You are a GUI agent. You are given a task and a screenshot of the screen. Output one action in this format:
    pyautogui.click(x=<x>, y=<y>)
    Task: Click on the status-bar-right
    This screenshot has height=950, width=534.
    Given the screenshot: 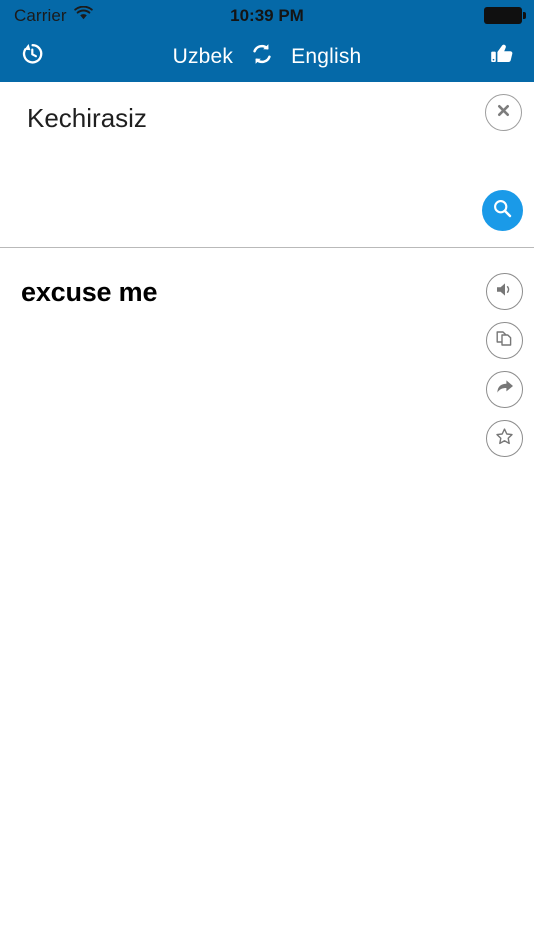 What is the action you would take?
    pyautogui.click(x=505, y=15)
    